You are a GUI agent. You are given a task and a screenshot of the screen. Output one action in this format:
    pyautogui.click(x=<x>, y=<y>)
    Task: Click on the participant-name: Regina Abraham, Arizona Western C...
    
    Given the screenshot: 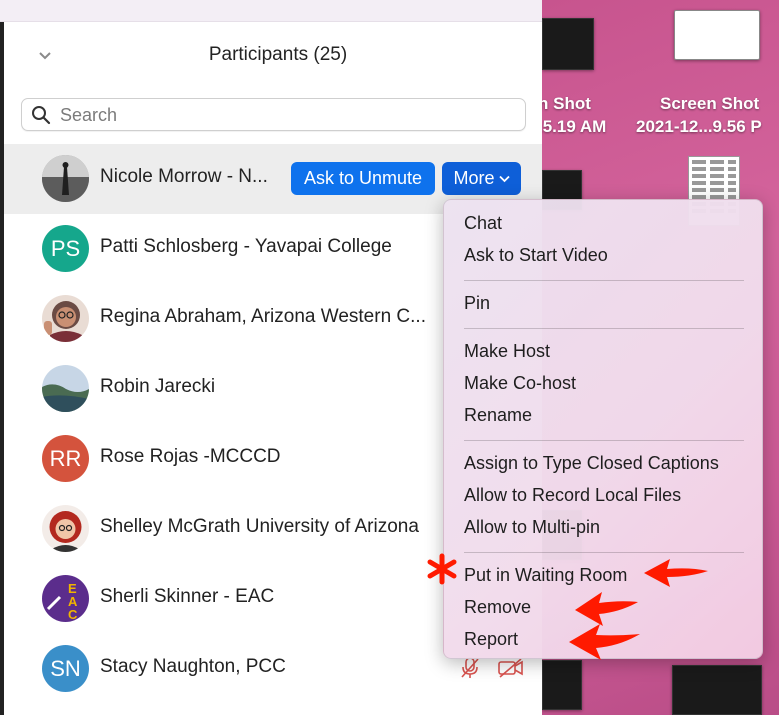 What is the action you would take?
    pyautogui.click(x=263, y=316)
    